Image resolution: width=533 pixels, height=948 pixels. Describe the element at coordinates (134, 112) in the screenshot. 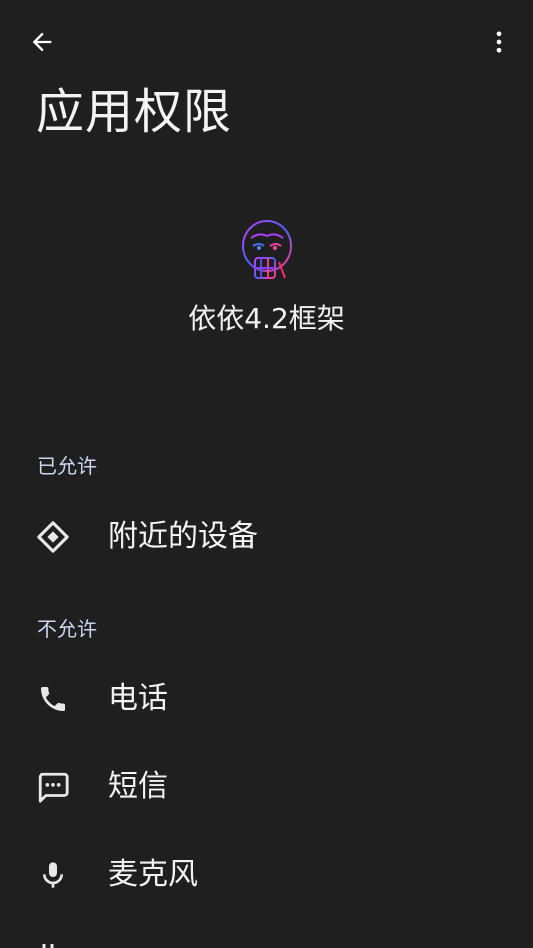

I see `page-title: 应用权限` at that location.